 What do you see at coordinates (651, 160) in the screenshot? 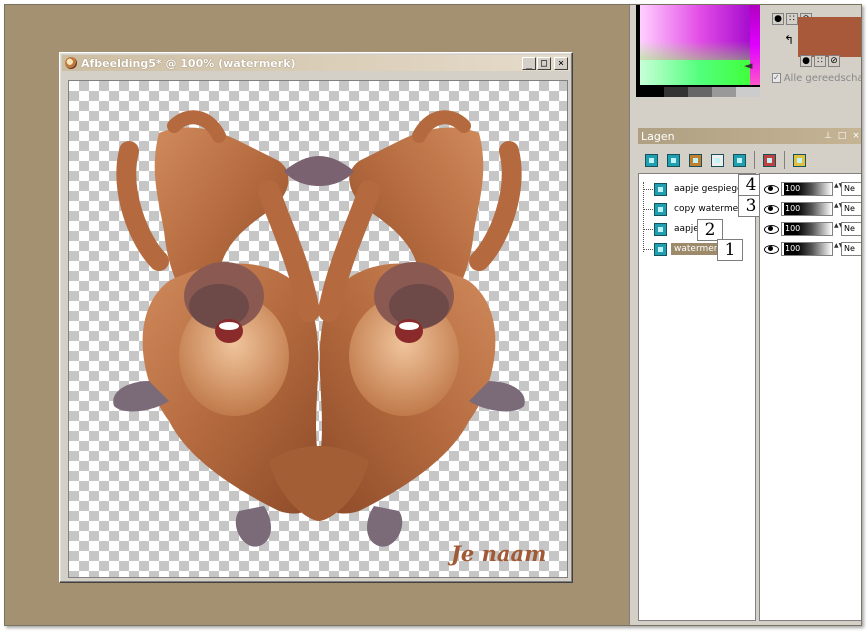
I see `new-raster-layer-icon` at bounding box center [651, 160].